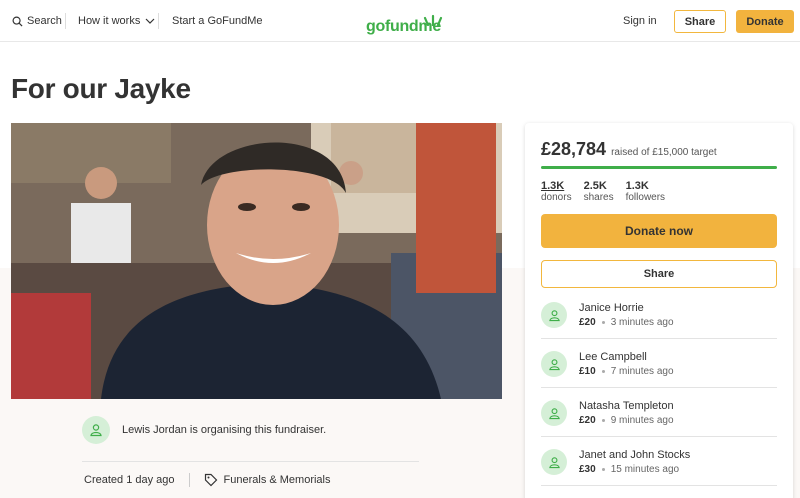 Image resolution: width=800 pixels, height=498 pixels. I want to click on meta-divider, so click(189, 480).